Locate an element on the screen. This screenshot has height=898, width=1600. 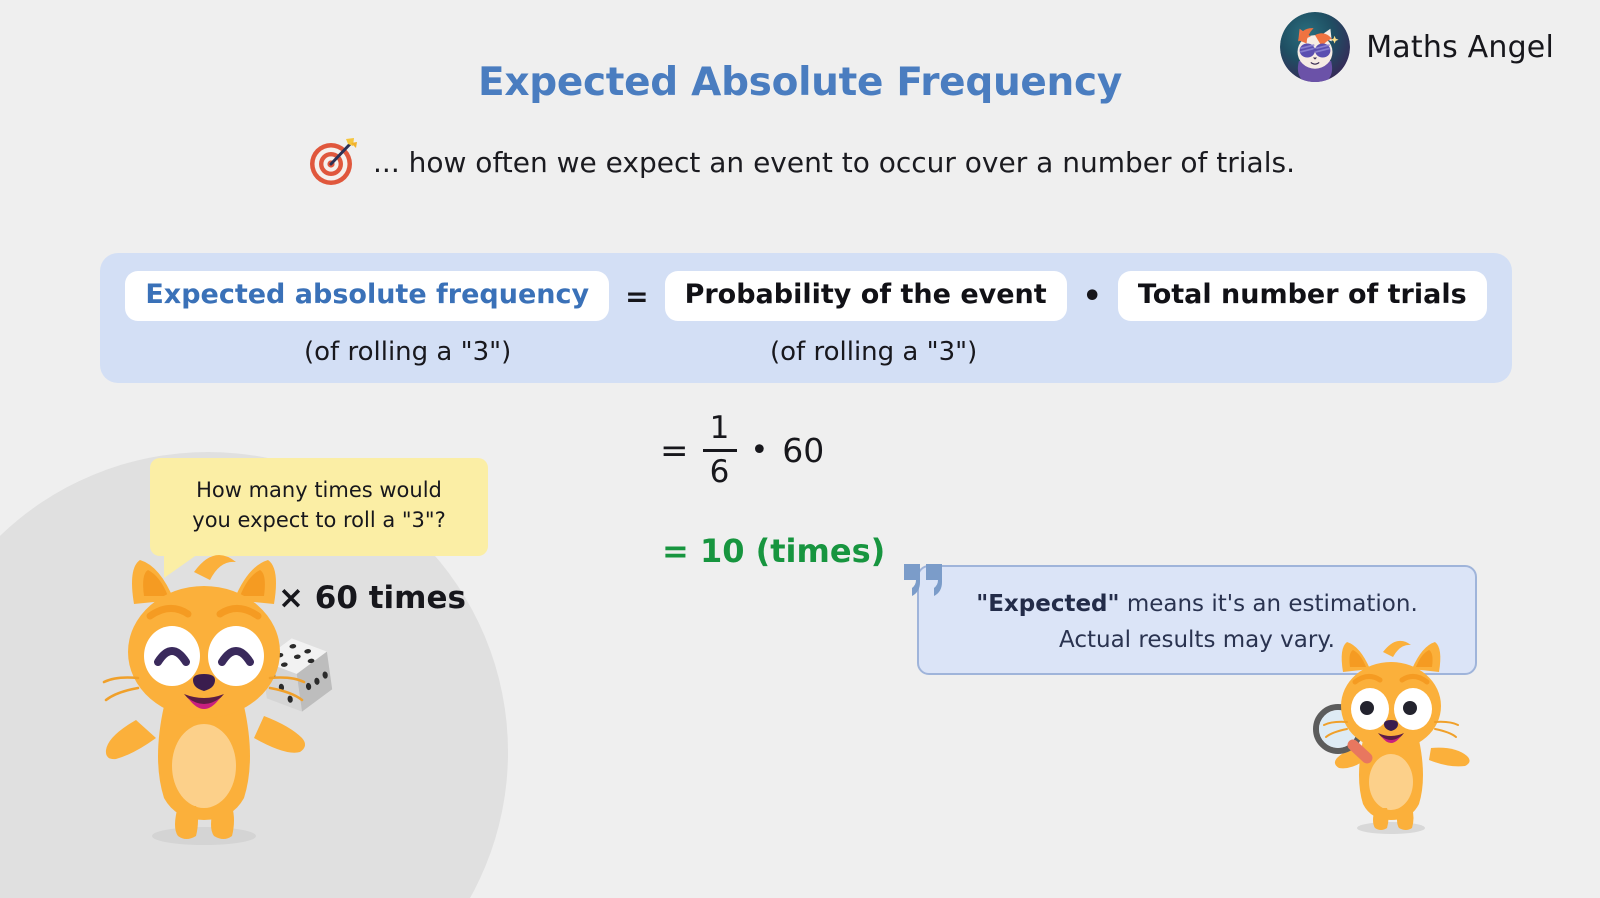
formula-sublabels: (of rolling a "3") (of rolling a "3") is located at coordinates (806, 354).